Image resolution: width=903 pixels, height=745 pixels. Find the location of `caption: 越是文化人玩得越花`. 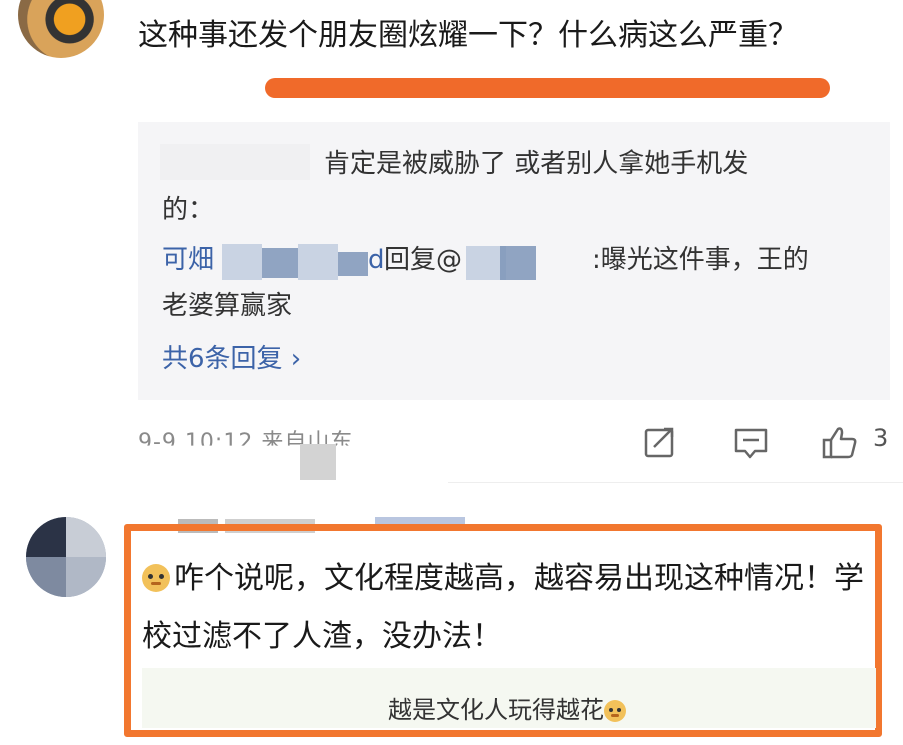

caption: 越是文化人玩得越花 is located at coordinates (509, 707).